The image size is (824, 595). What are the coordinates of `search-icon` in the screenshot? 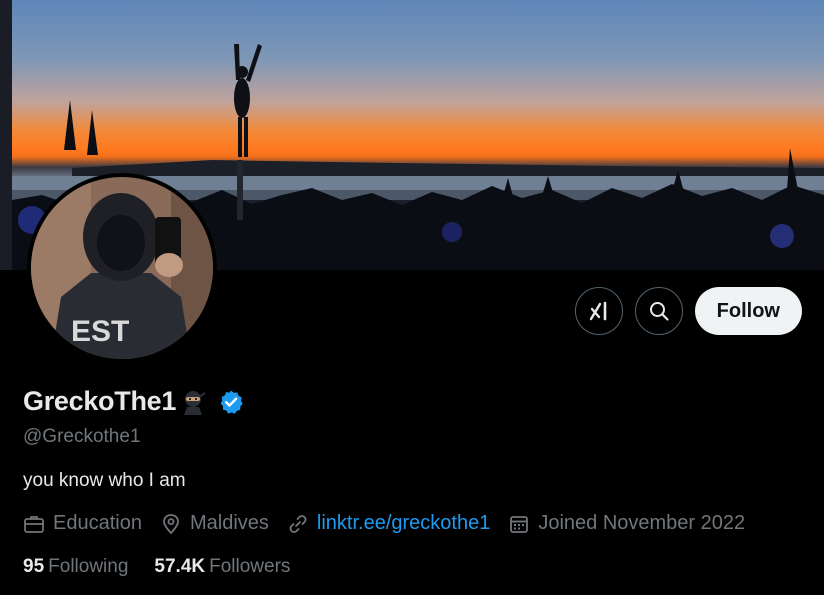 It's located at (659, 311).